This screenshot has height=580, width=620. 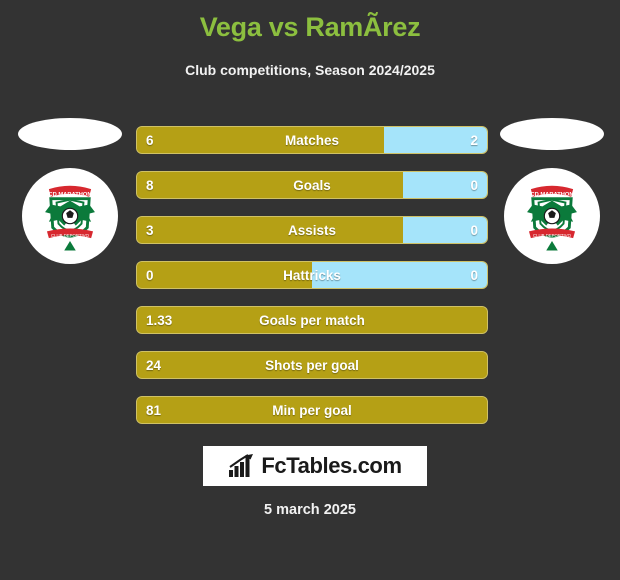 I want to click on stat-bar-row: 6 2 Matches, so click(x=312, y=140).